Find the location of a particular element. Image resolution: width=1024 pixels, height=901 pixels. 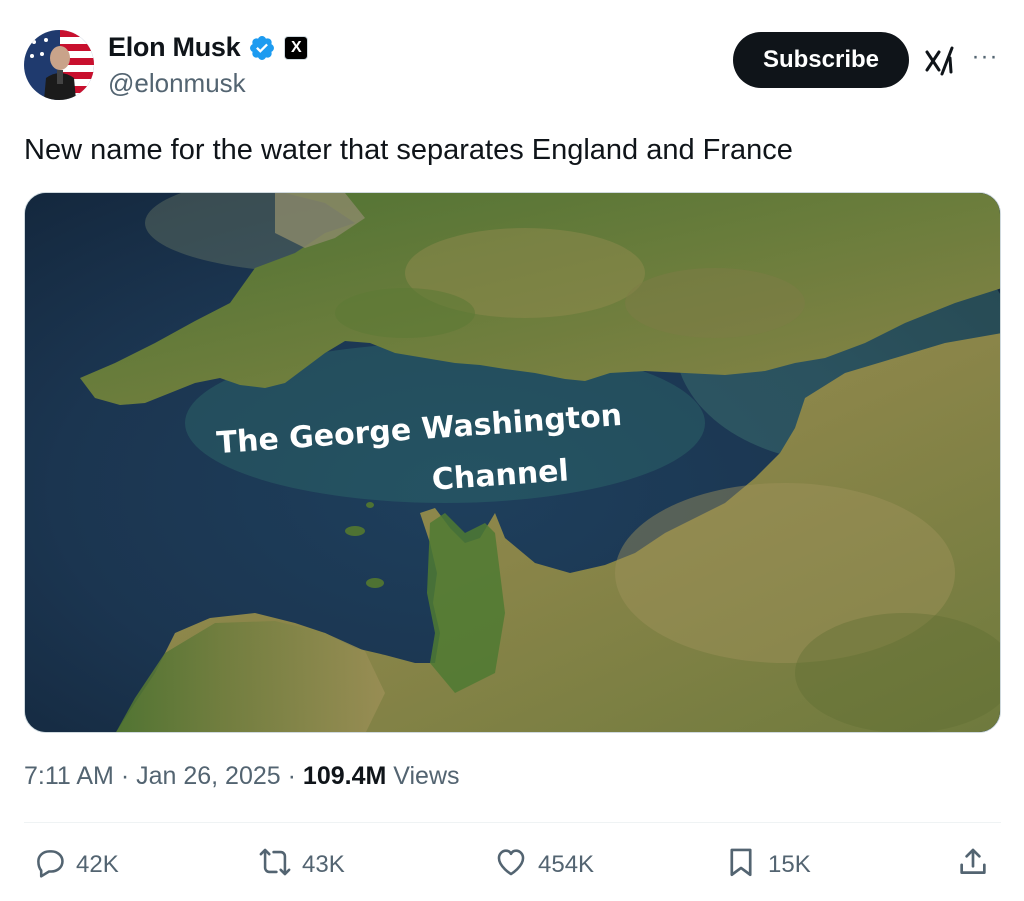

avatar is located at coordinates (59, 65).